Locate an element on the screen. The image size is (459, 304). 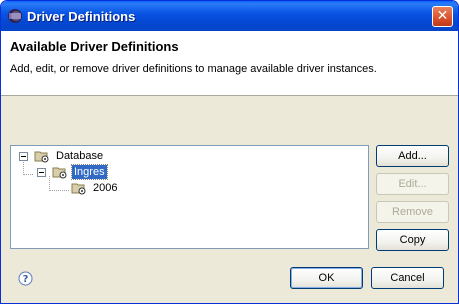
header-title: Available Driver Definitions is located at coordinates (94, 46).